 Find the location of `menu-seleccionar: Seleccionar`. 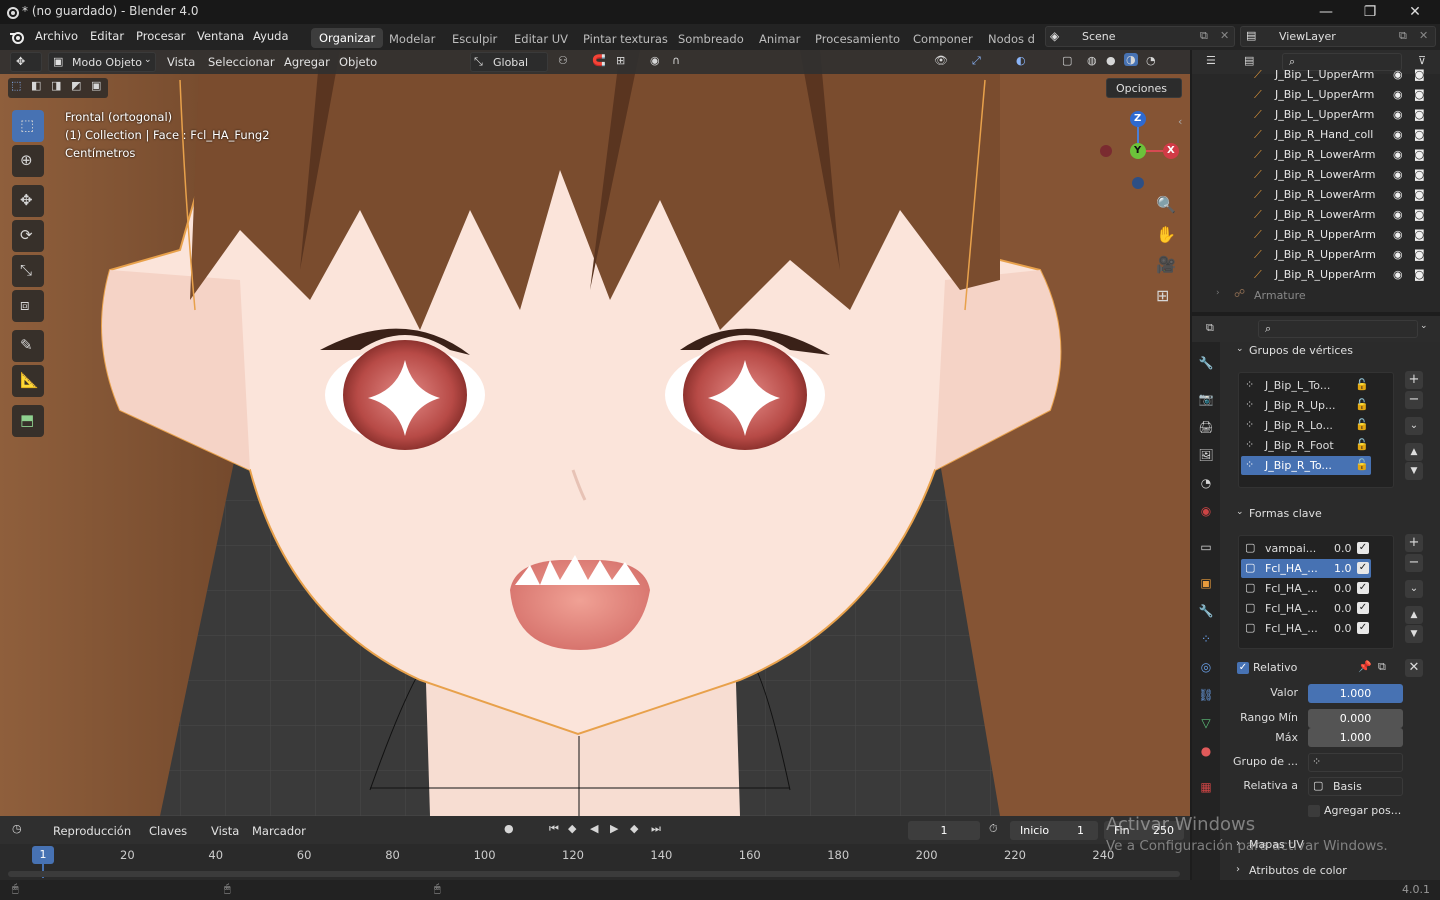

menu-seleccionar: Seleccionar is located at coordinates (241, 62).